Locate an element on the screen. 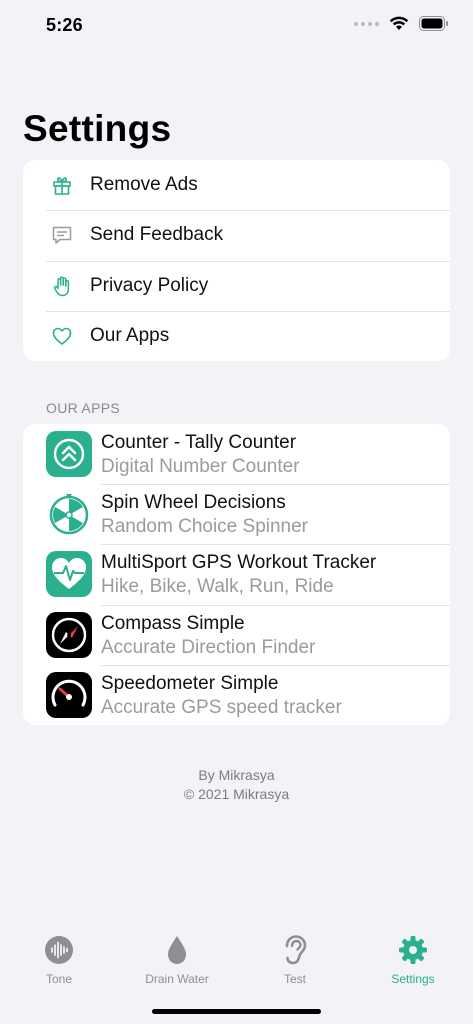 The width and height of the screenshot is (473, 1024). tab-settings: Settings is located at coordinates (413, 960).